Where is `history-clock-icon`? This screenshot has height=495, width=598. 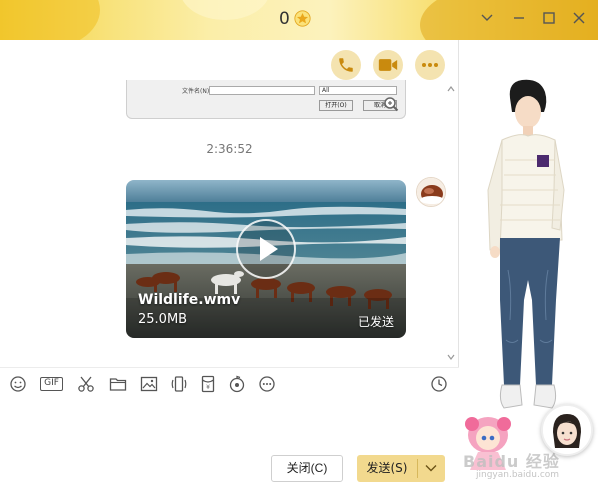
history-clock-icon is located at coordinates (439, 384).